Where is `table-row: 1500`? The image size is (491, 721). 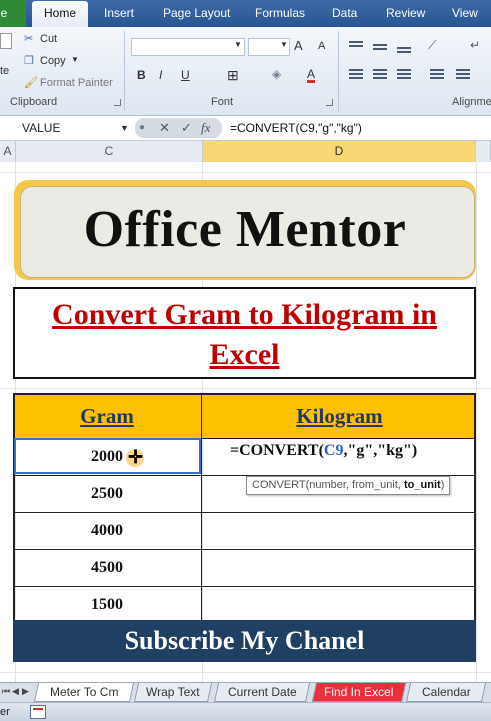
table-row: 1500 is located at coordinates (244, 604).